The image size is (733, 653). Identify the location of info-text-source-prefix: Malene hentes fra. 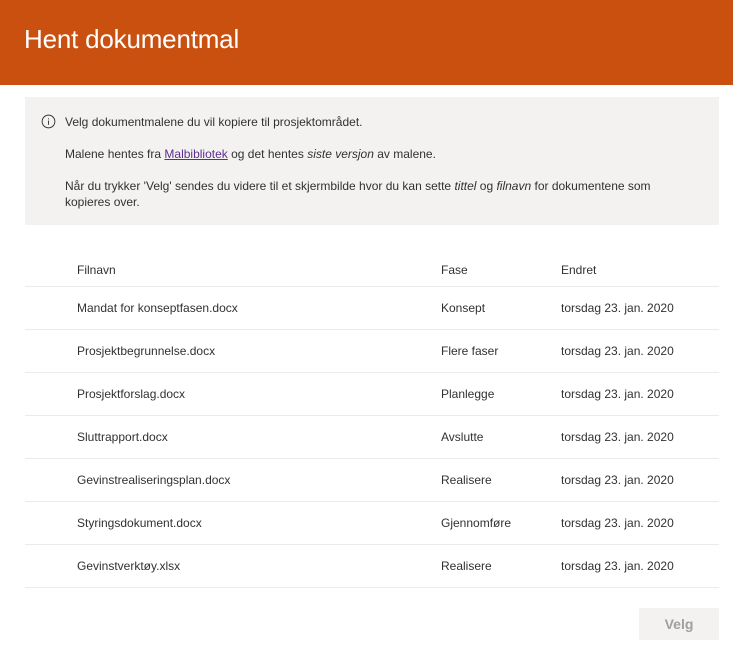
(115, 154).